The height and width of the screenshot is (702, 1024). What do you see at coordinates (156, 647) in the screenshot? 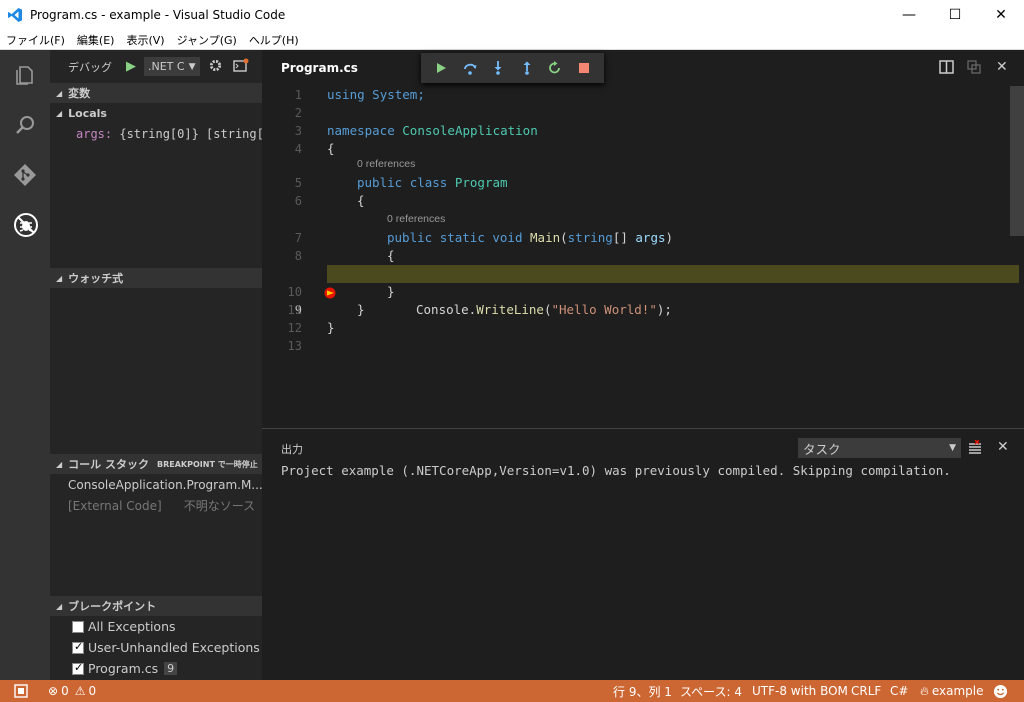
I see `breakpoint-item: User-Unhandled Exceptions` at bounding box center [156, 647].